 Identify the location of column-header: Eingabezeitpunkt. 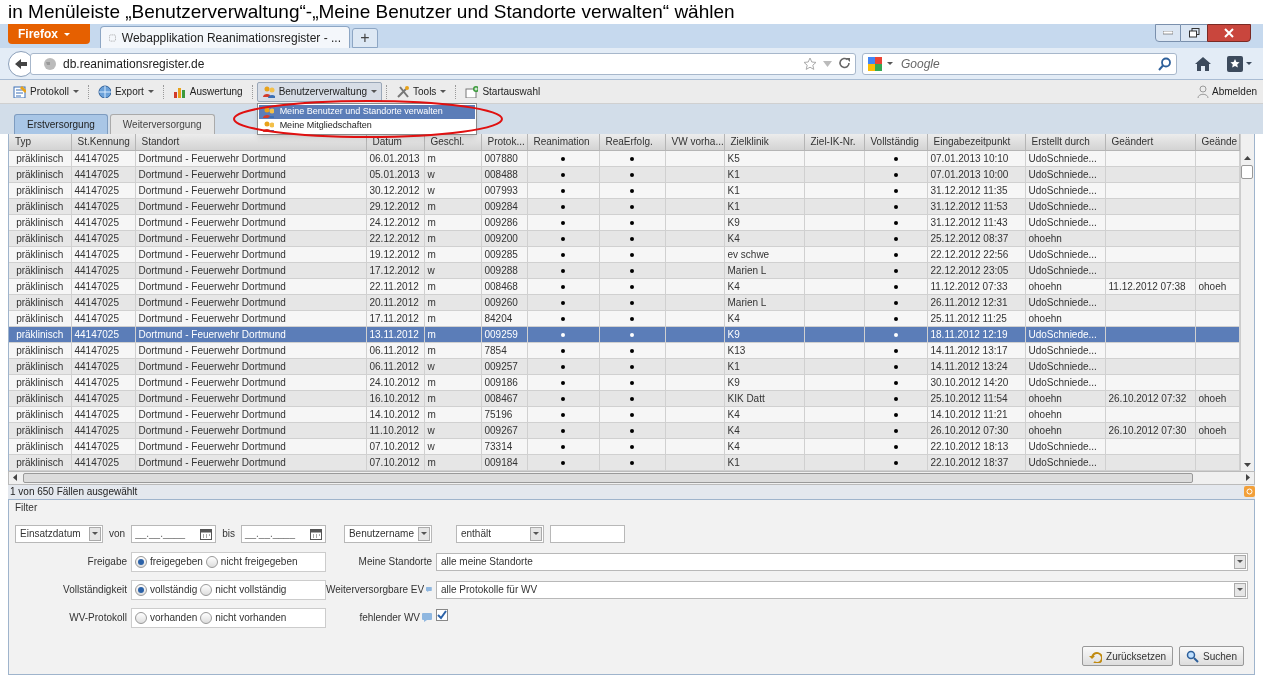
(972, 142).